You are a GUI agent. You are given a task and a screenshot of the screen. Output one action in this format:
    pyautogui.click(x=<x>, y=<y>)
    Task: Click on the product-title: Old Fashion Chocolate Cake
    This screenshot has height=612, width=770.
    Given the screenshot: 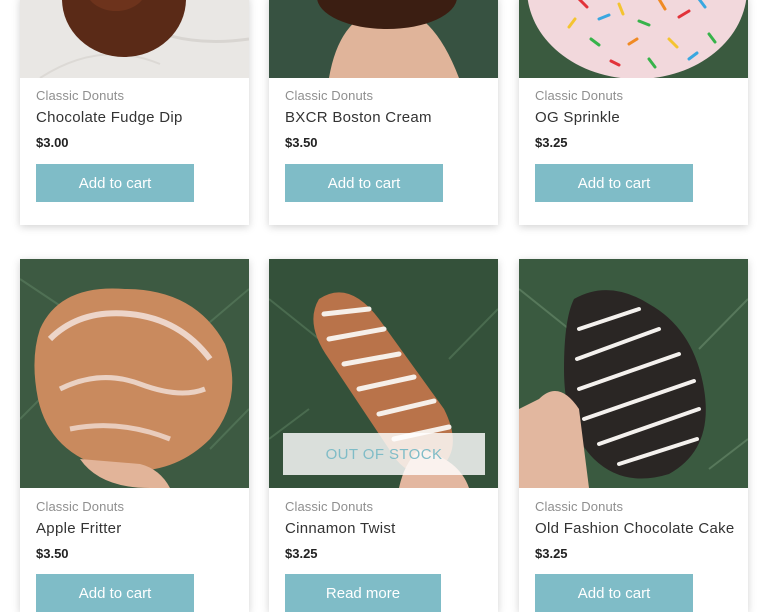 What is the action you would take?
    pyautogui.click(x=635, y=528)
    